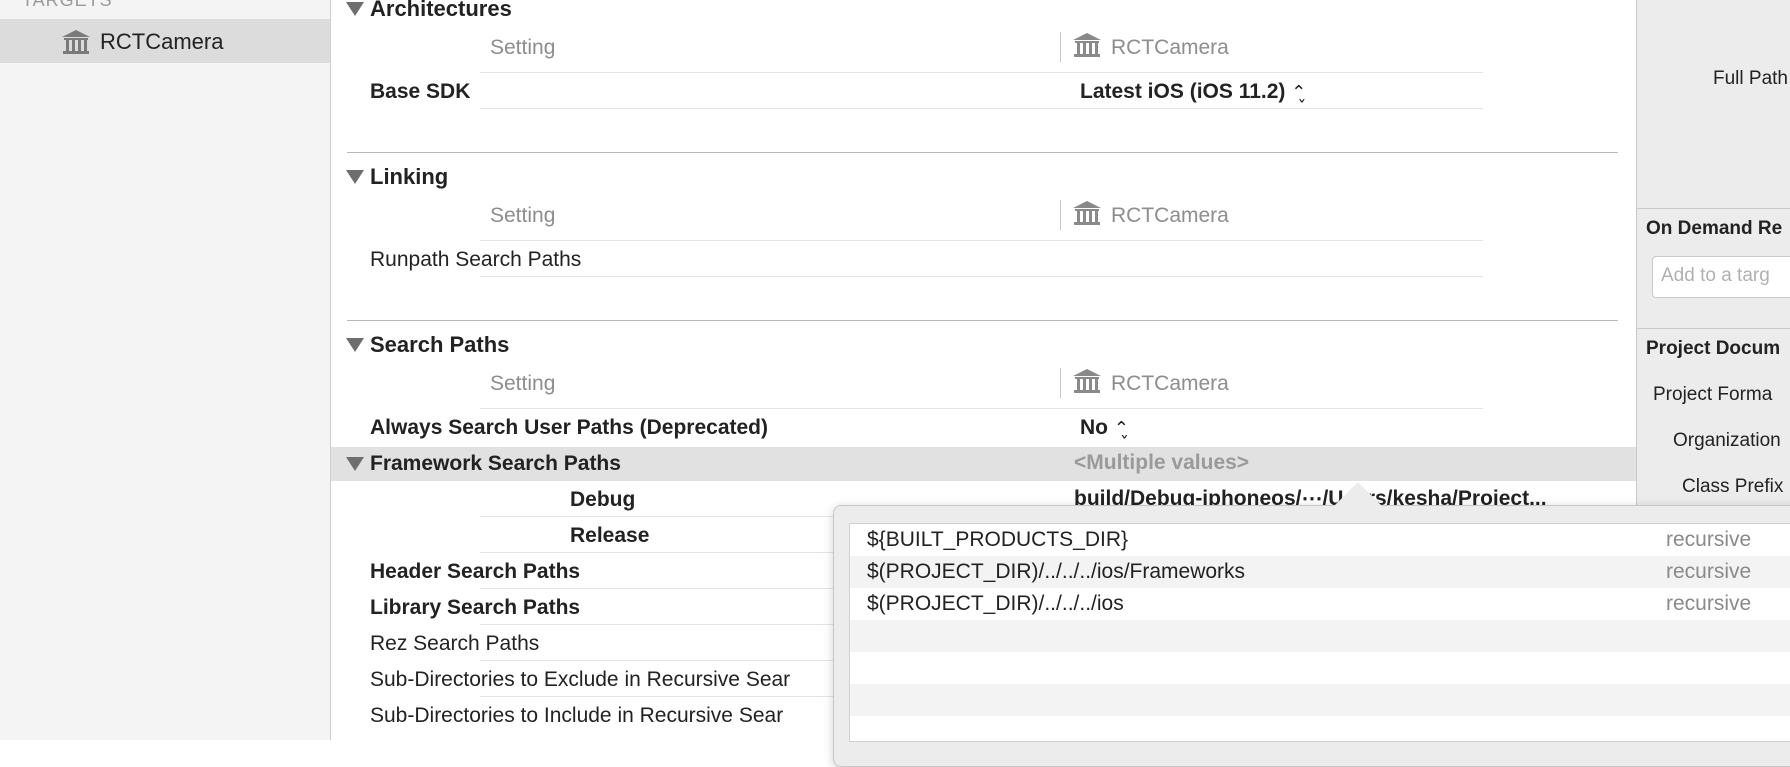 This screenshot has width=1790, height=767. Describe the element at coordinates (602, 500) in the screenshot. I see `setting-debug: Debug` at that location.